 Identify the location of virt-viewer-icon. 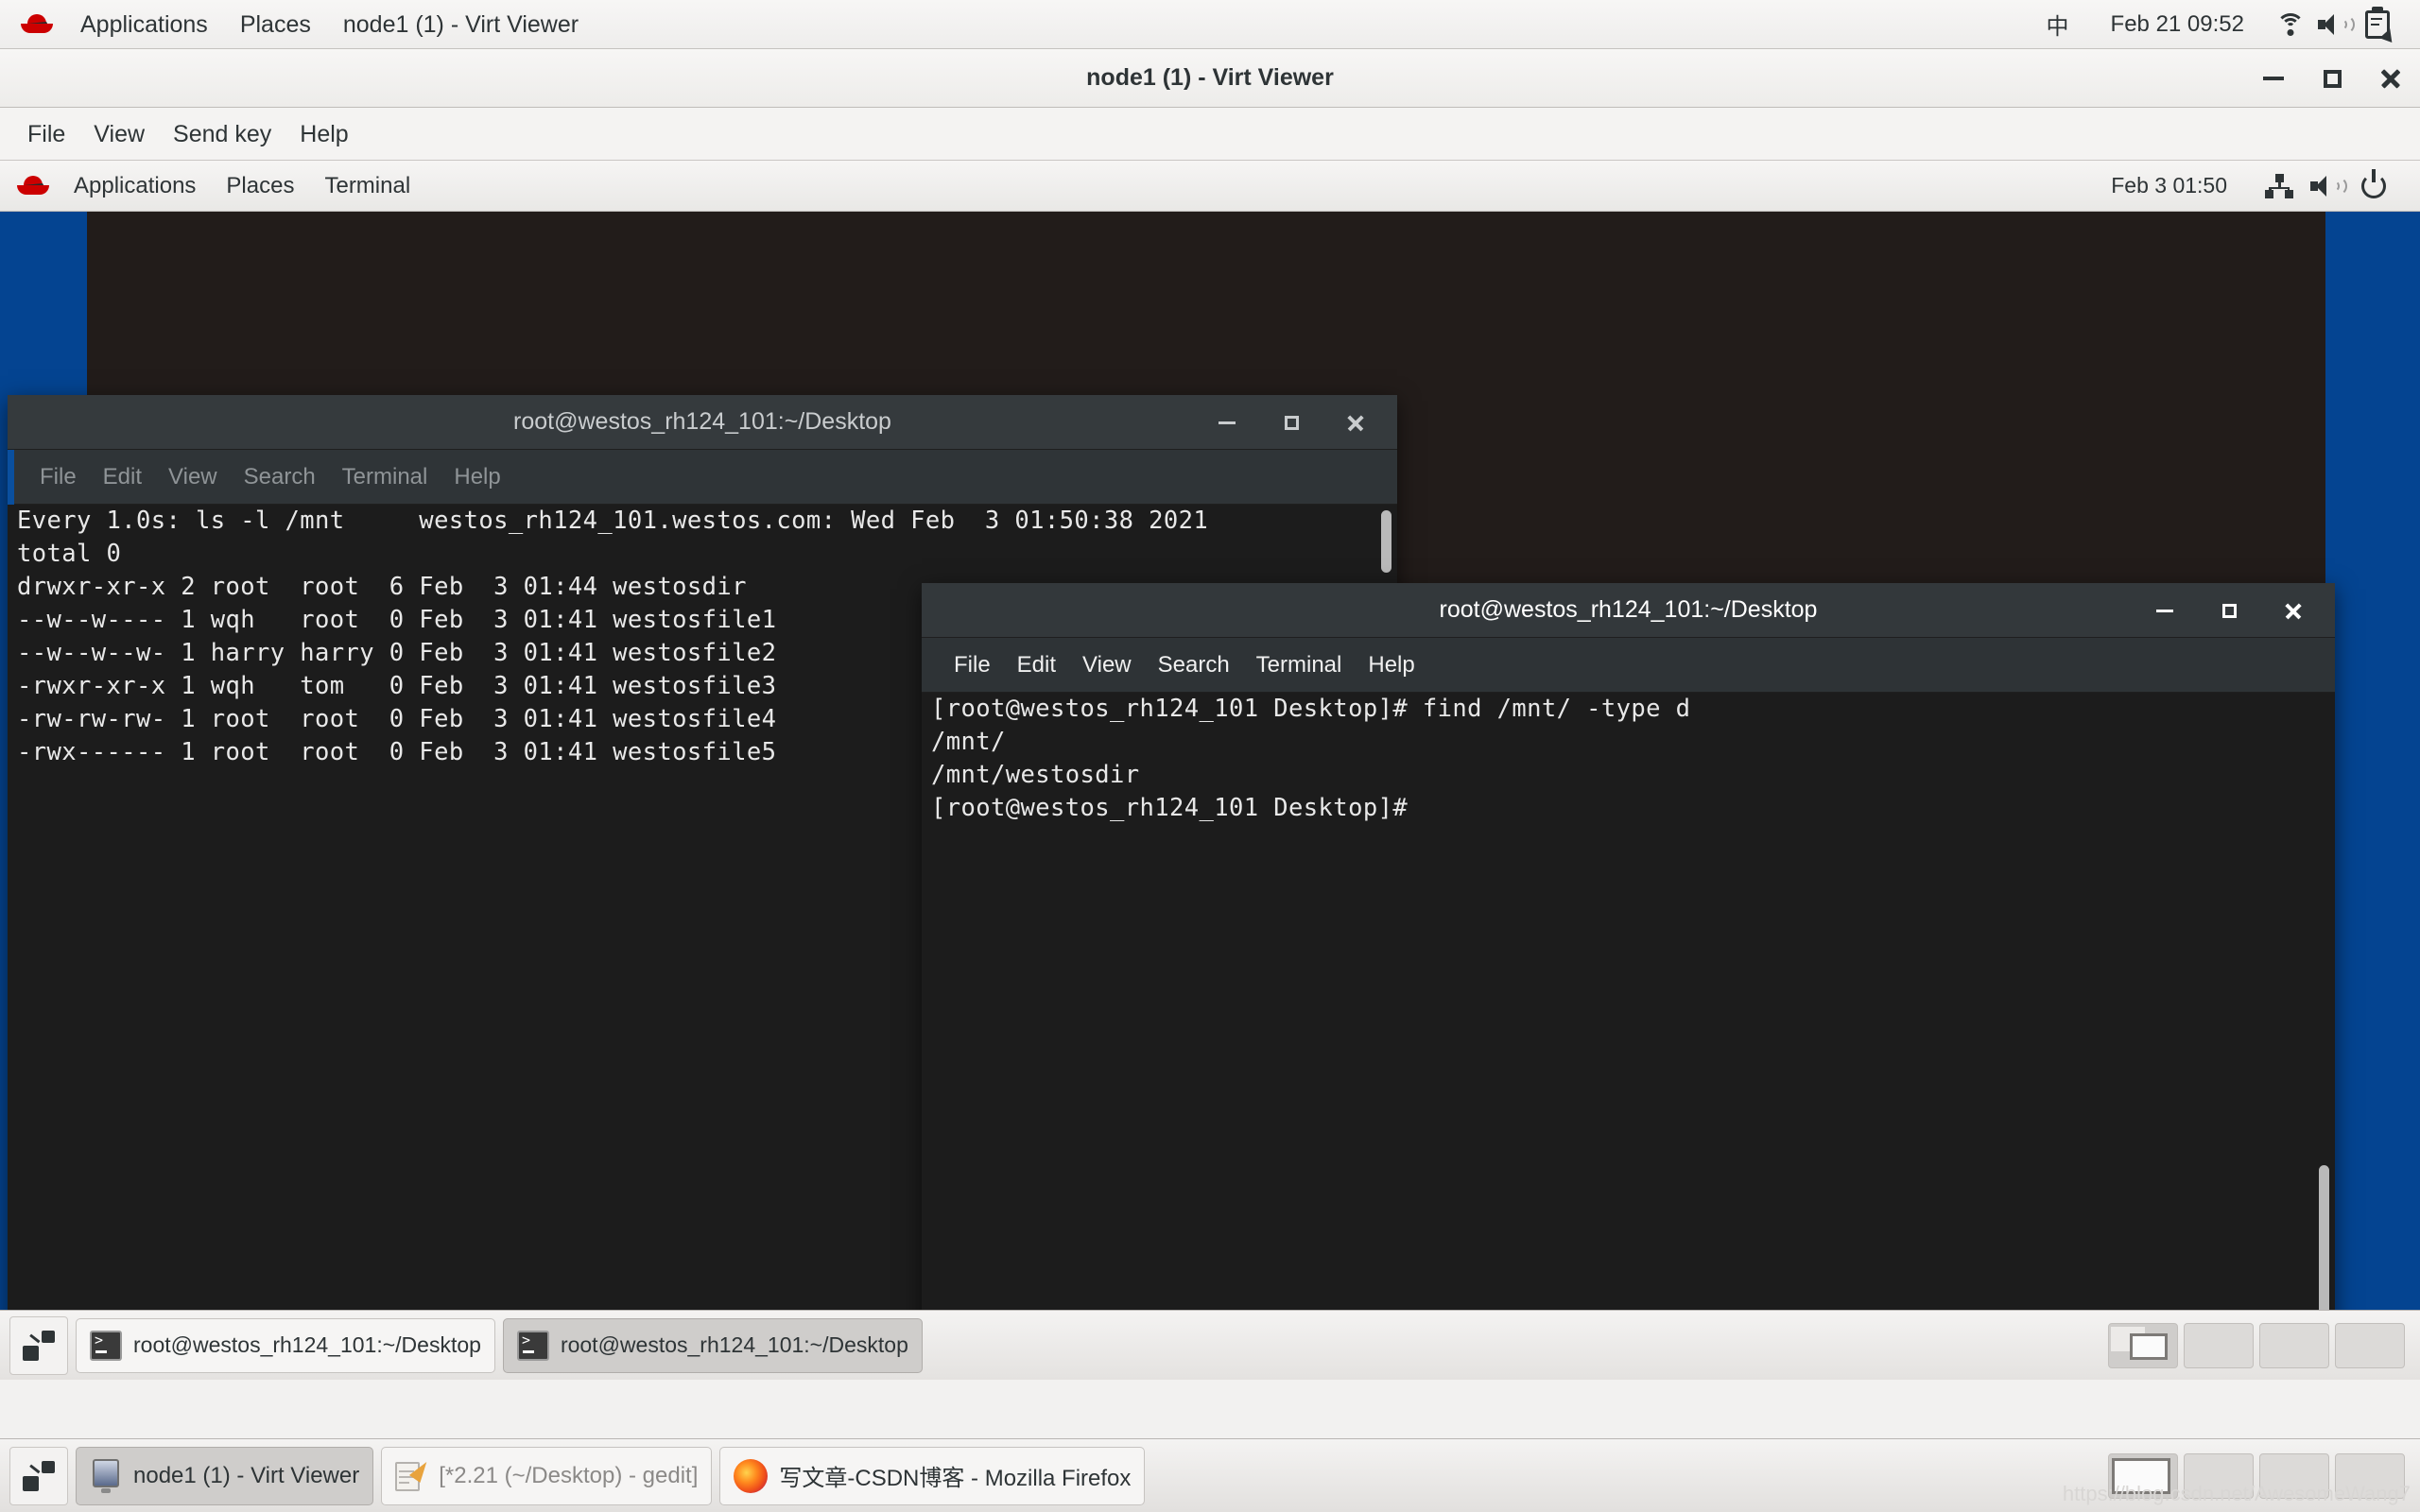
(106, 1475).